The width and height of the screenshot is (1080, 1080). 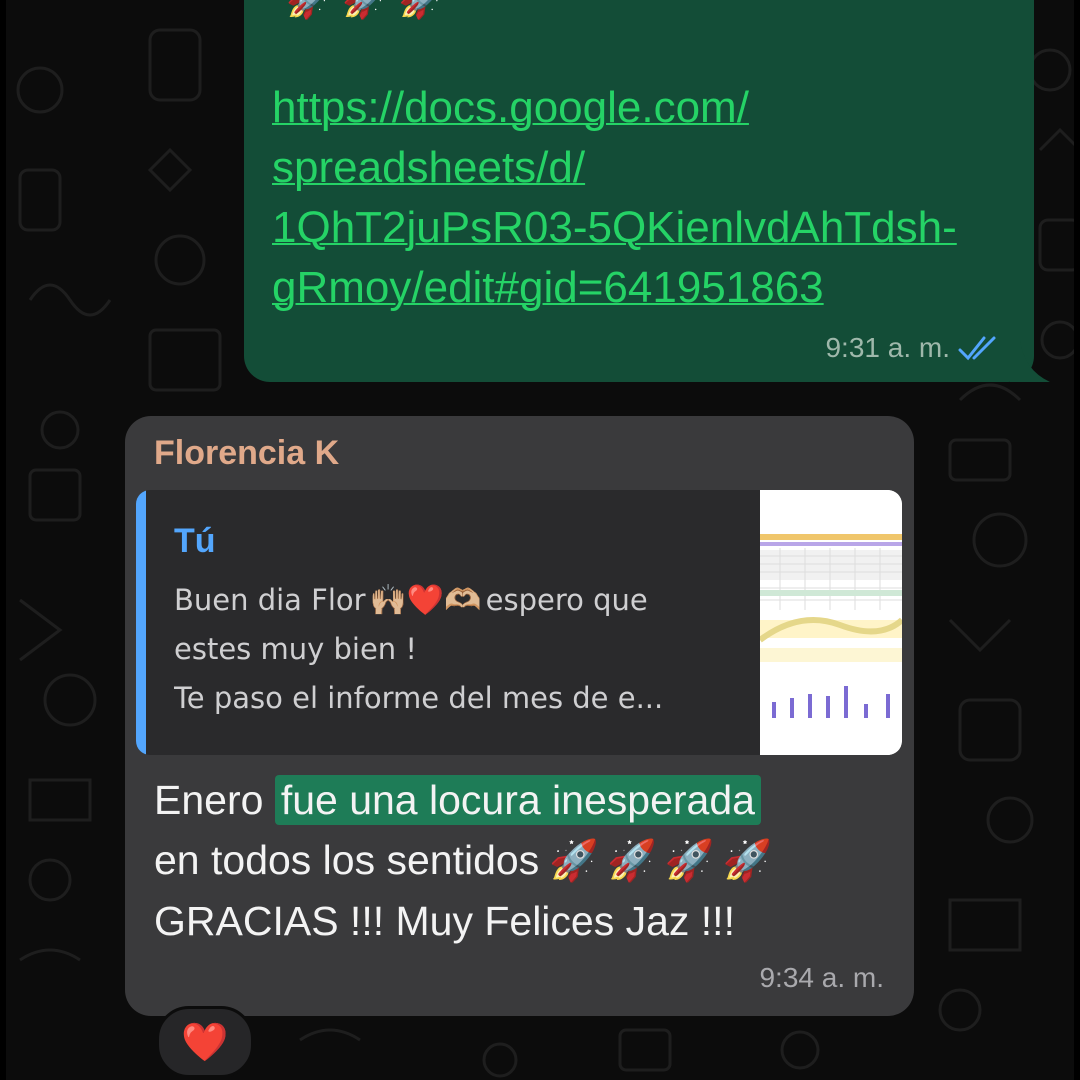 What do you see at coordinates (665, 861) in the screenshot?
I see `rocket-emojis: 🚀🚀🚀🚀` at bounding box center [665, 861].